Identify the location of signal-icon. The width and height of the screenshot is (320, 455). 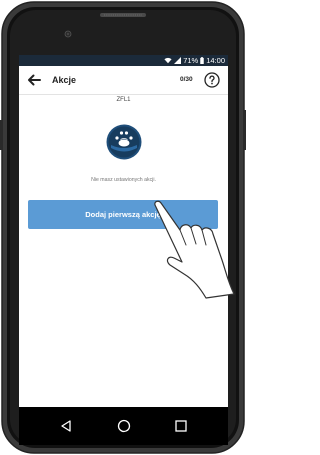
(178, 60).